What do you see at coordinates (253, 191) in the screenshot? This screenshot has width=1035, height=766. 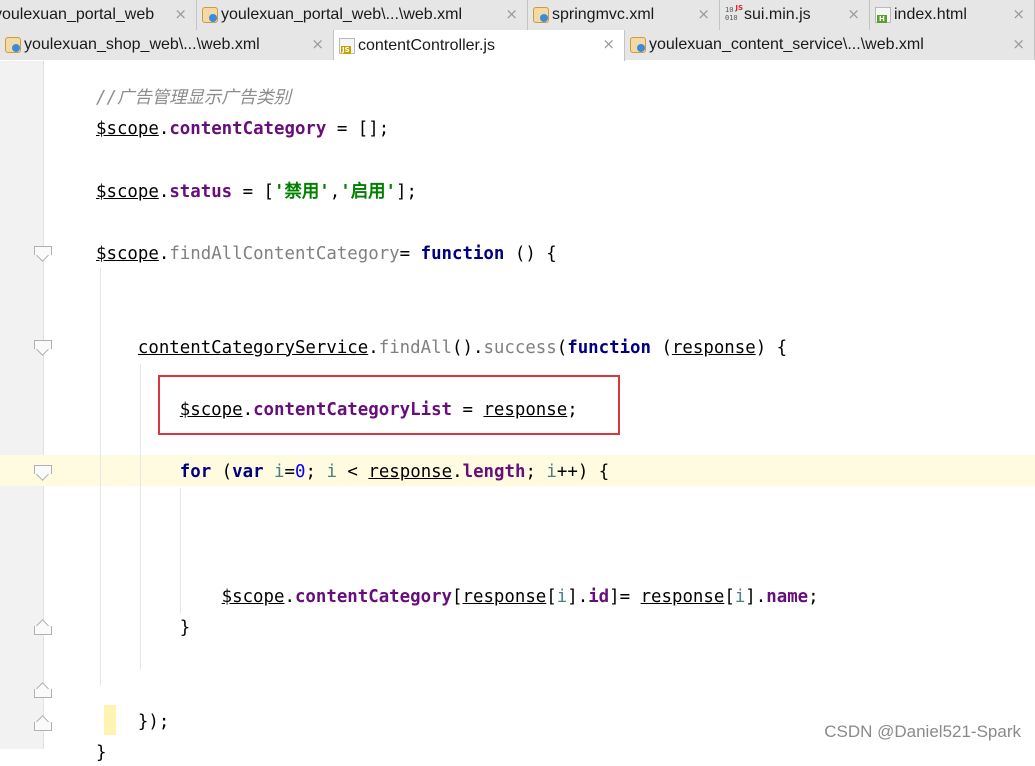 I see `code-token: = [` at bounding box center [253, 191].